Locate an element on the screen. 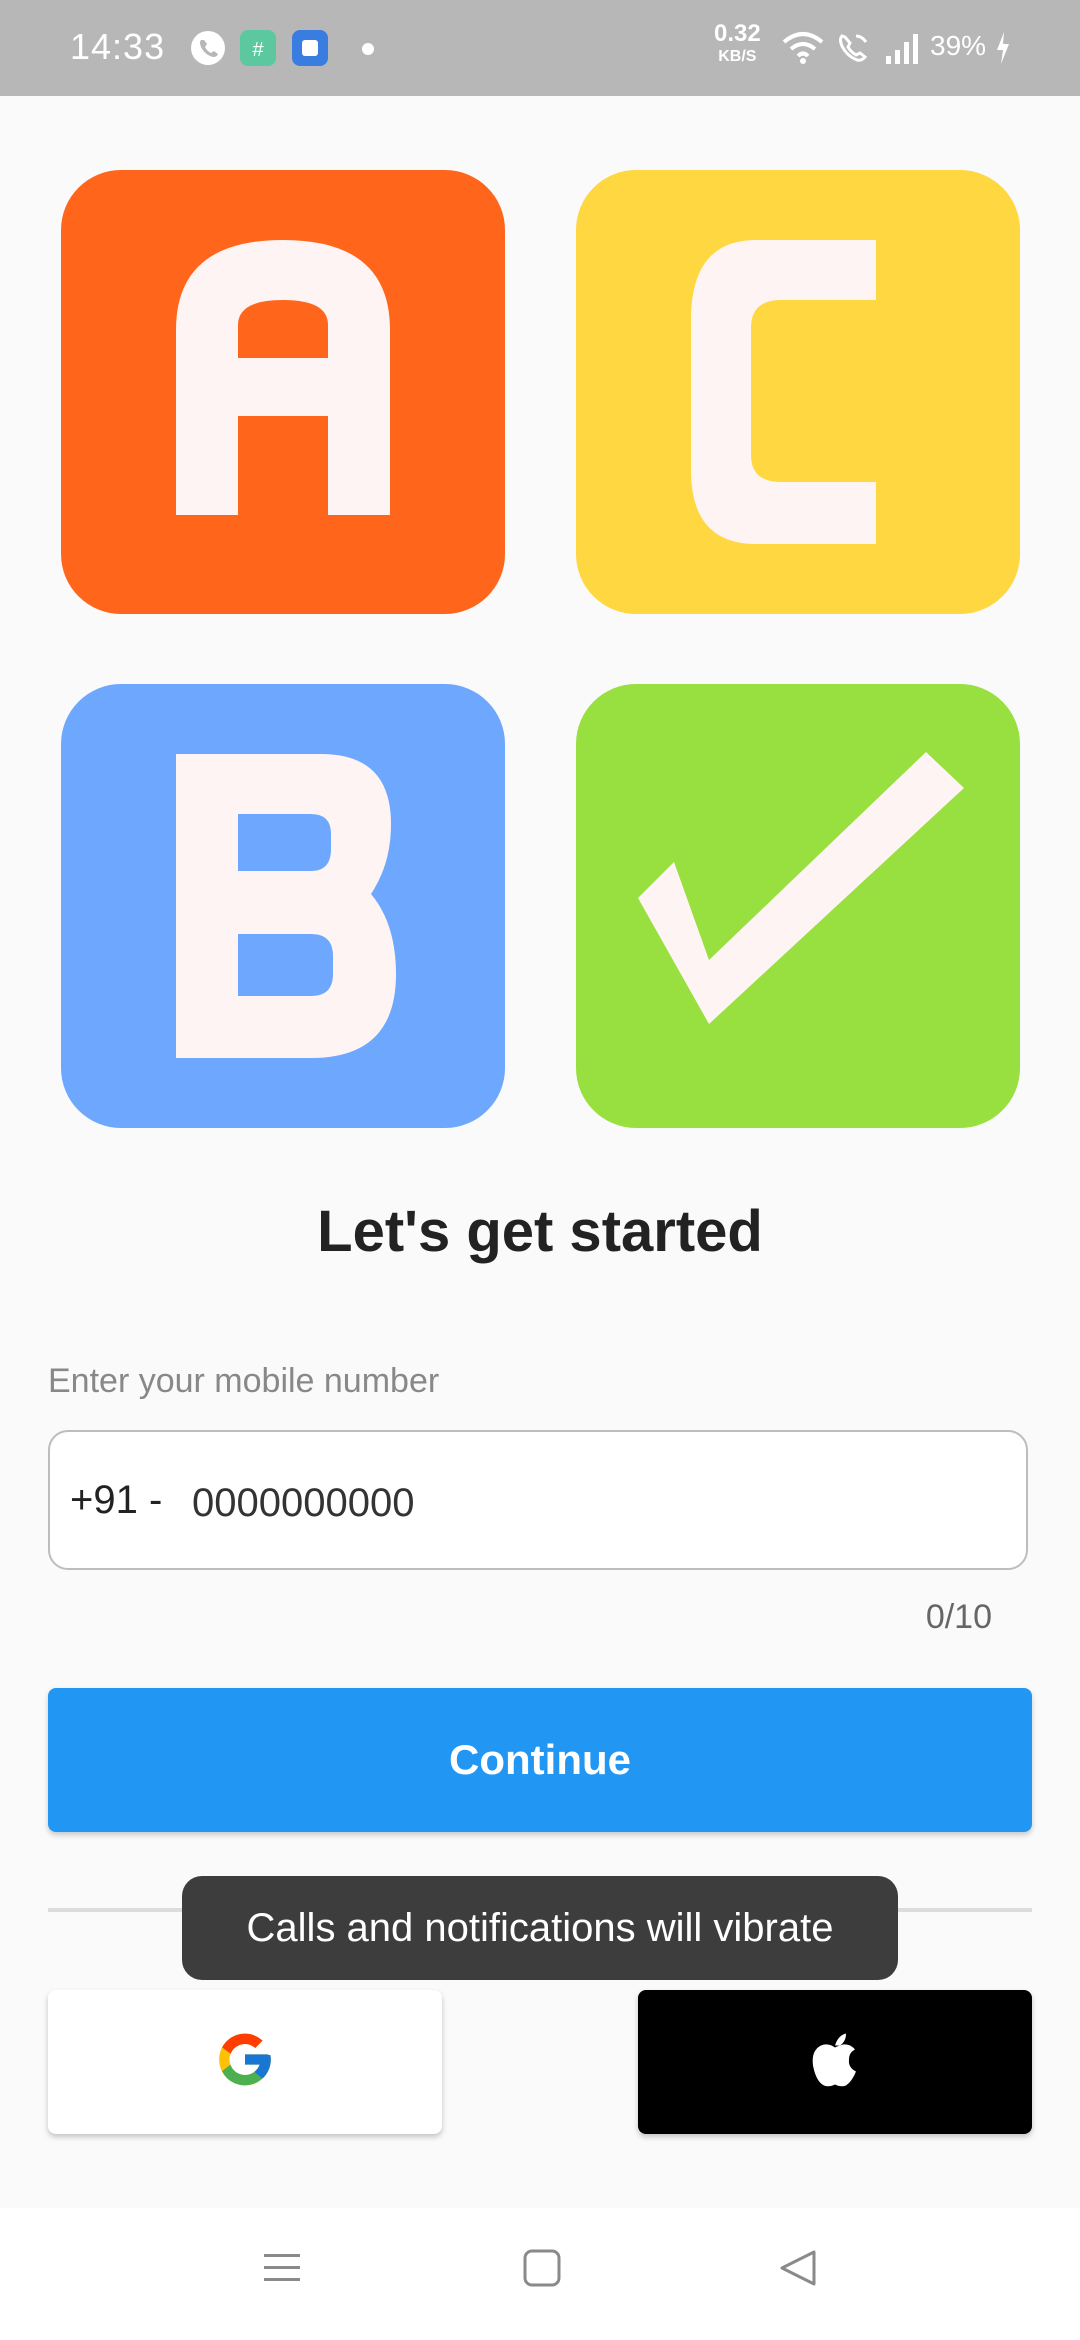 This screenshot has width=1080, height=2340. google-icon is located at coordinates (245, 2062).